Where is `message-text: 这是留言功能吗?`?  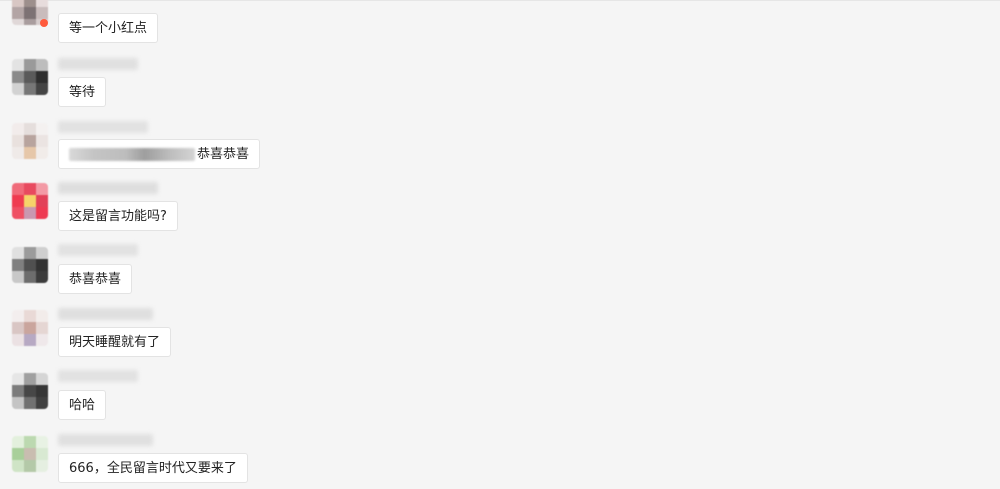 message-text: 这是留言功能吗? is located at coordinates (118, 216).